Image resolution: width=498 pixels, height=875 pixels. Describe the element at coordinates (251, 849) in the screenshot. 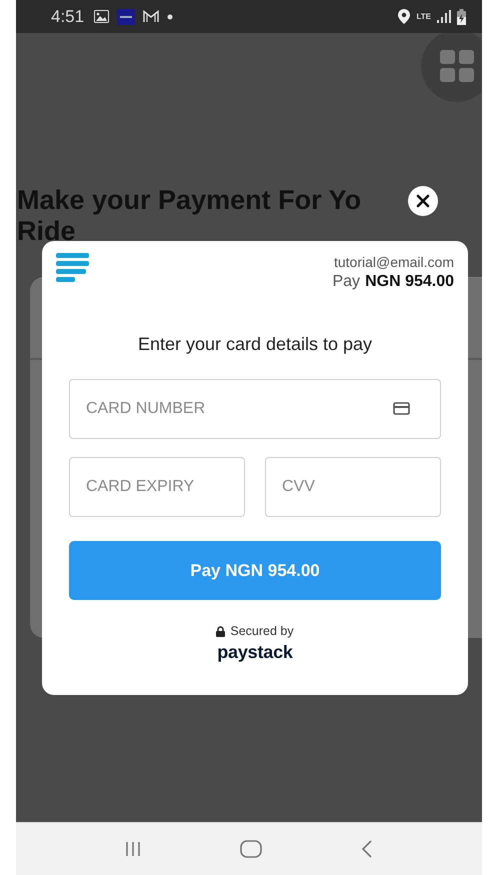

I see `home-icon` at that location.